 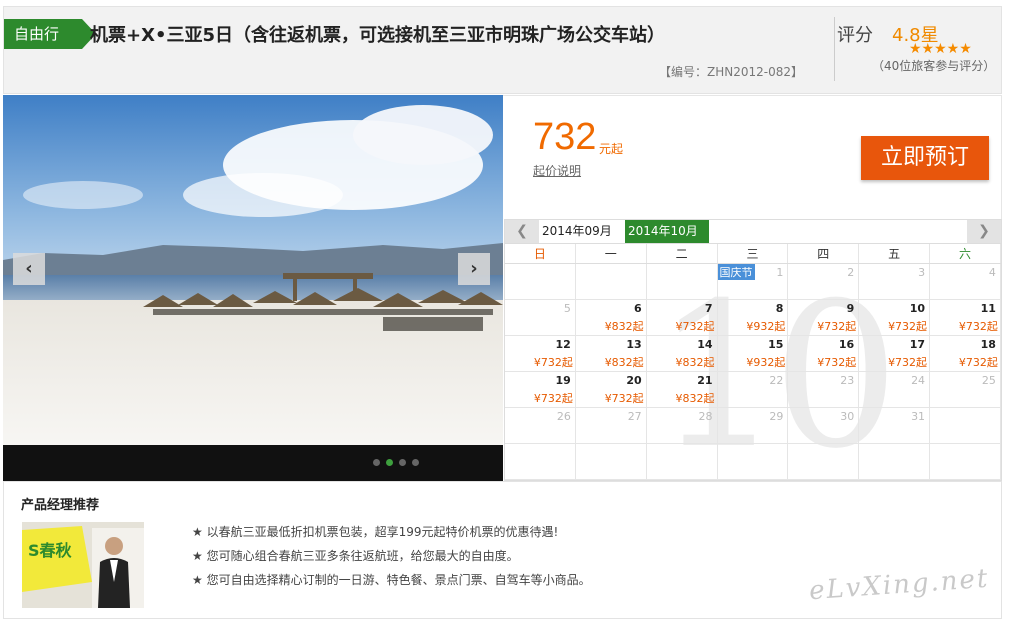 I want to click on product-code: 【编号：ZHN2012-082】, so click(x=731, y=72).